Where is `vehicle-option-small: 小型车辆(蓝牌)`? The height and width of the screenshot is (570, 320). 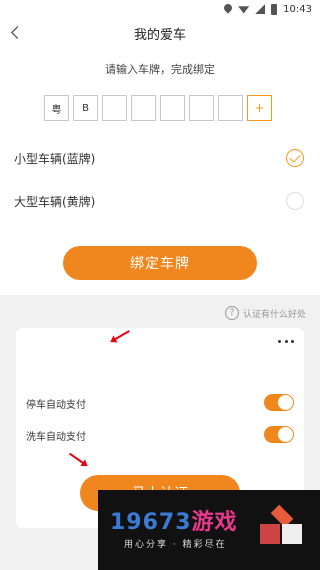 vehicle-option-small: 小型车辆(蓝牌) is located at coordinates (160, 158).